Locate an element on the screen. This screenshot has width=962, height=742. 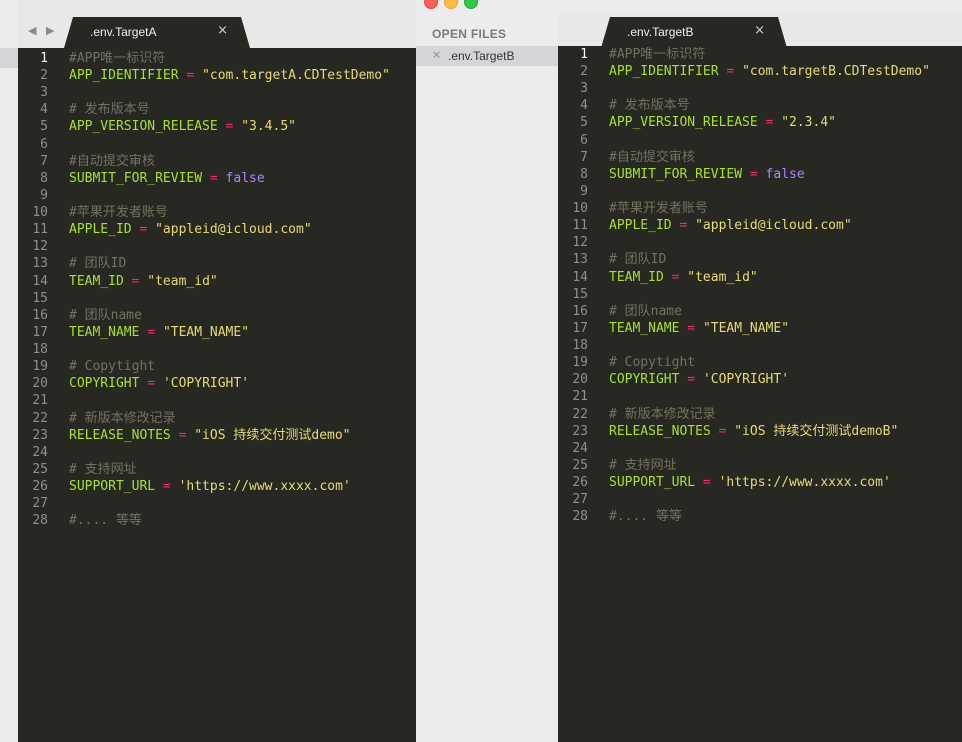
code-text: APP_VERSION_RELEASE = "2.3.4" is located at coordinates (722, 122).